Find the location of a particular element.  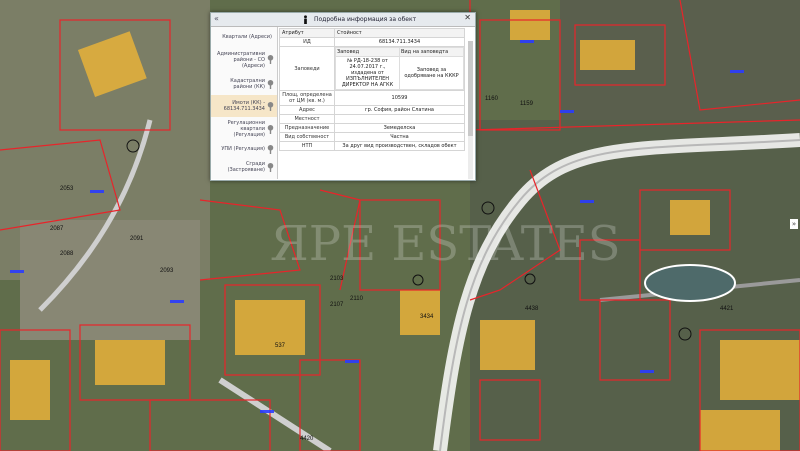

collapse-button: « is located at coordinates (216, 18).